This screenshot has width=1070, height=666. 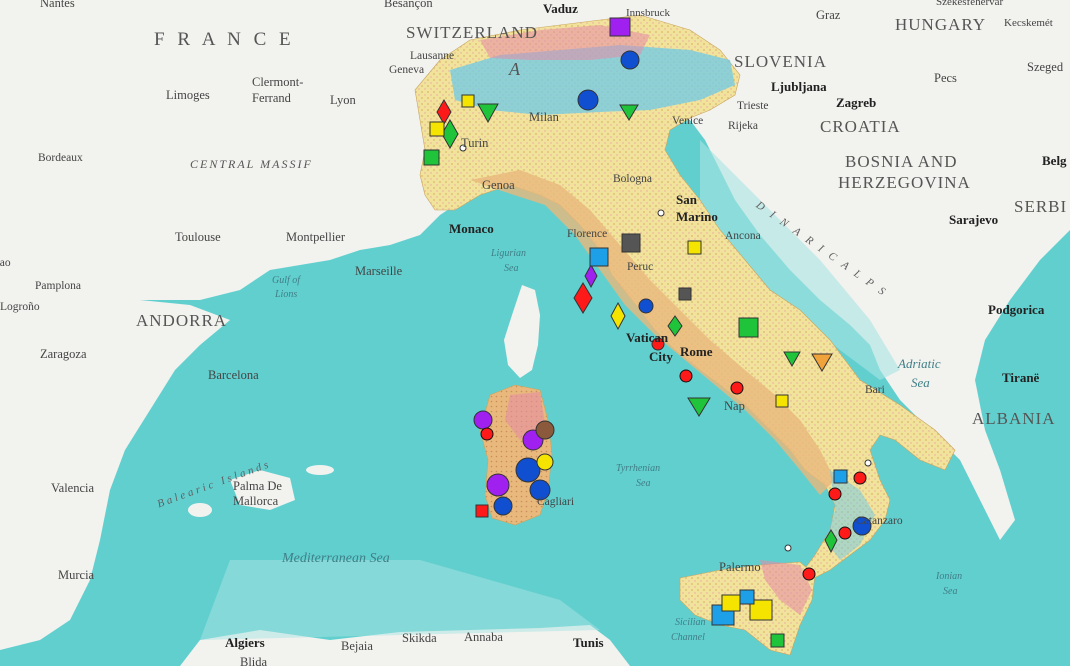 I want to click on label-city-bari: Bari, so click(x=875, y=390).